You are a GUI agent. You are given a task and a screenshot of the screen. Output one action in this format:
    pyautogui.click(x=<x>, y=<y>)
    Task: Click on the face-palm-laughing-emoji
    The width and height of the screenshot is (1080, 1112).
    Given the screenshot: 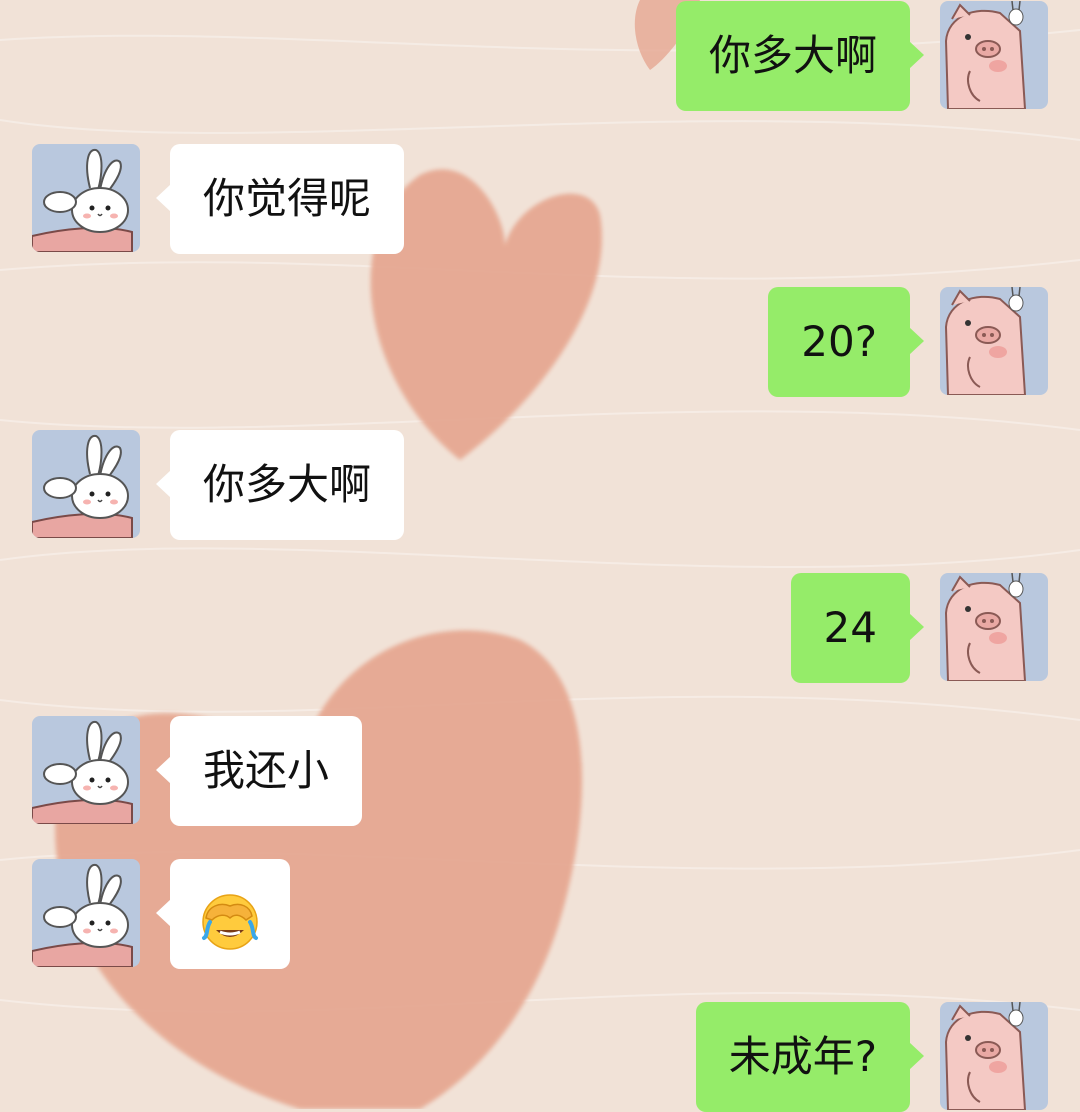 What is the action you would take?
    pyautogui.click(x=230, y=922)
    